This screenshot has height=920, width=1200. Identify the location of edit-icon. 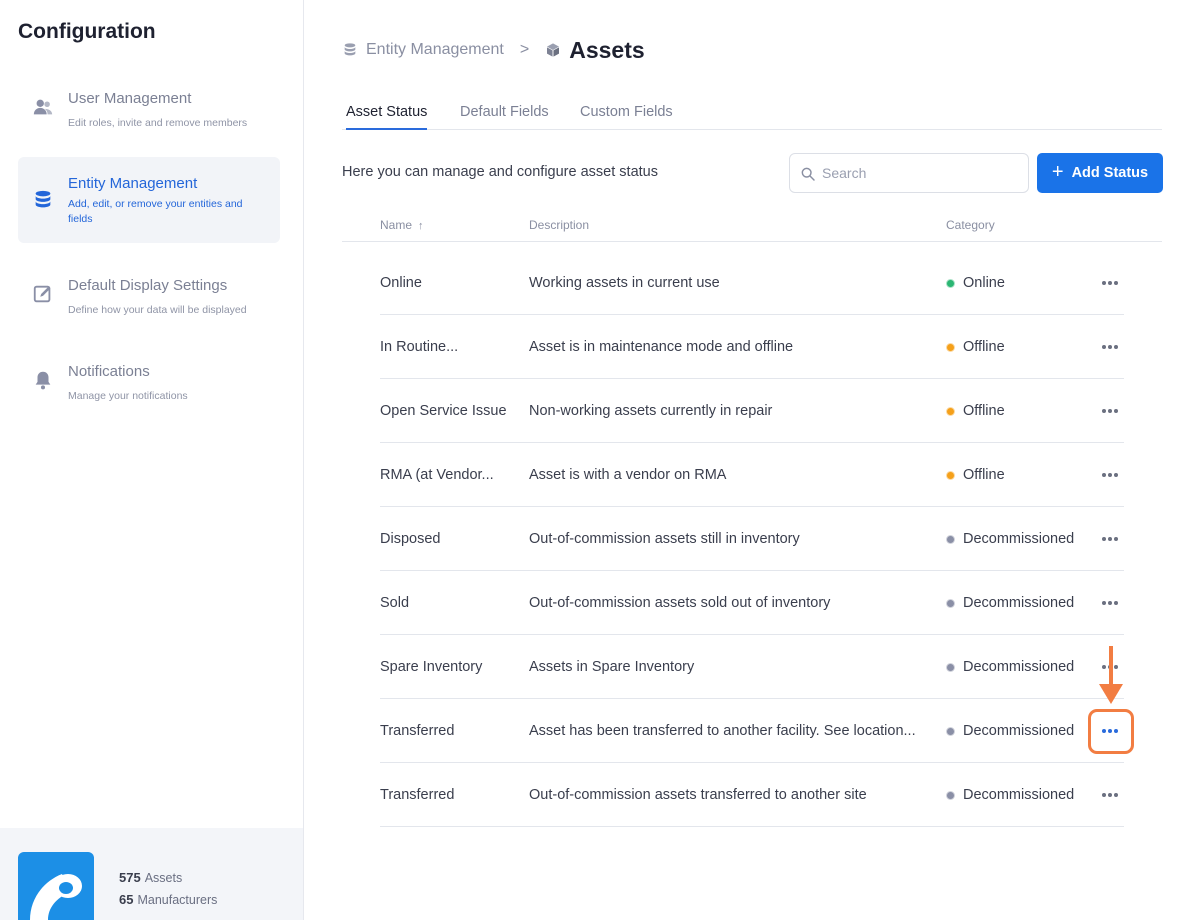
(42, 294).